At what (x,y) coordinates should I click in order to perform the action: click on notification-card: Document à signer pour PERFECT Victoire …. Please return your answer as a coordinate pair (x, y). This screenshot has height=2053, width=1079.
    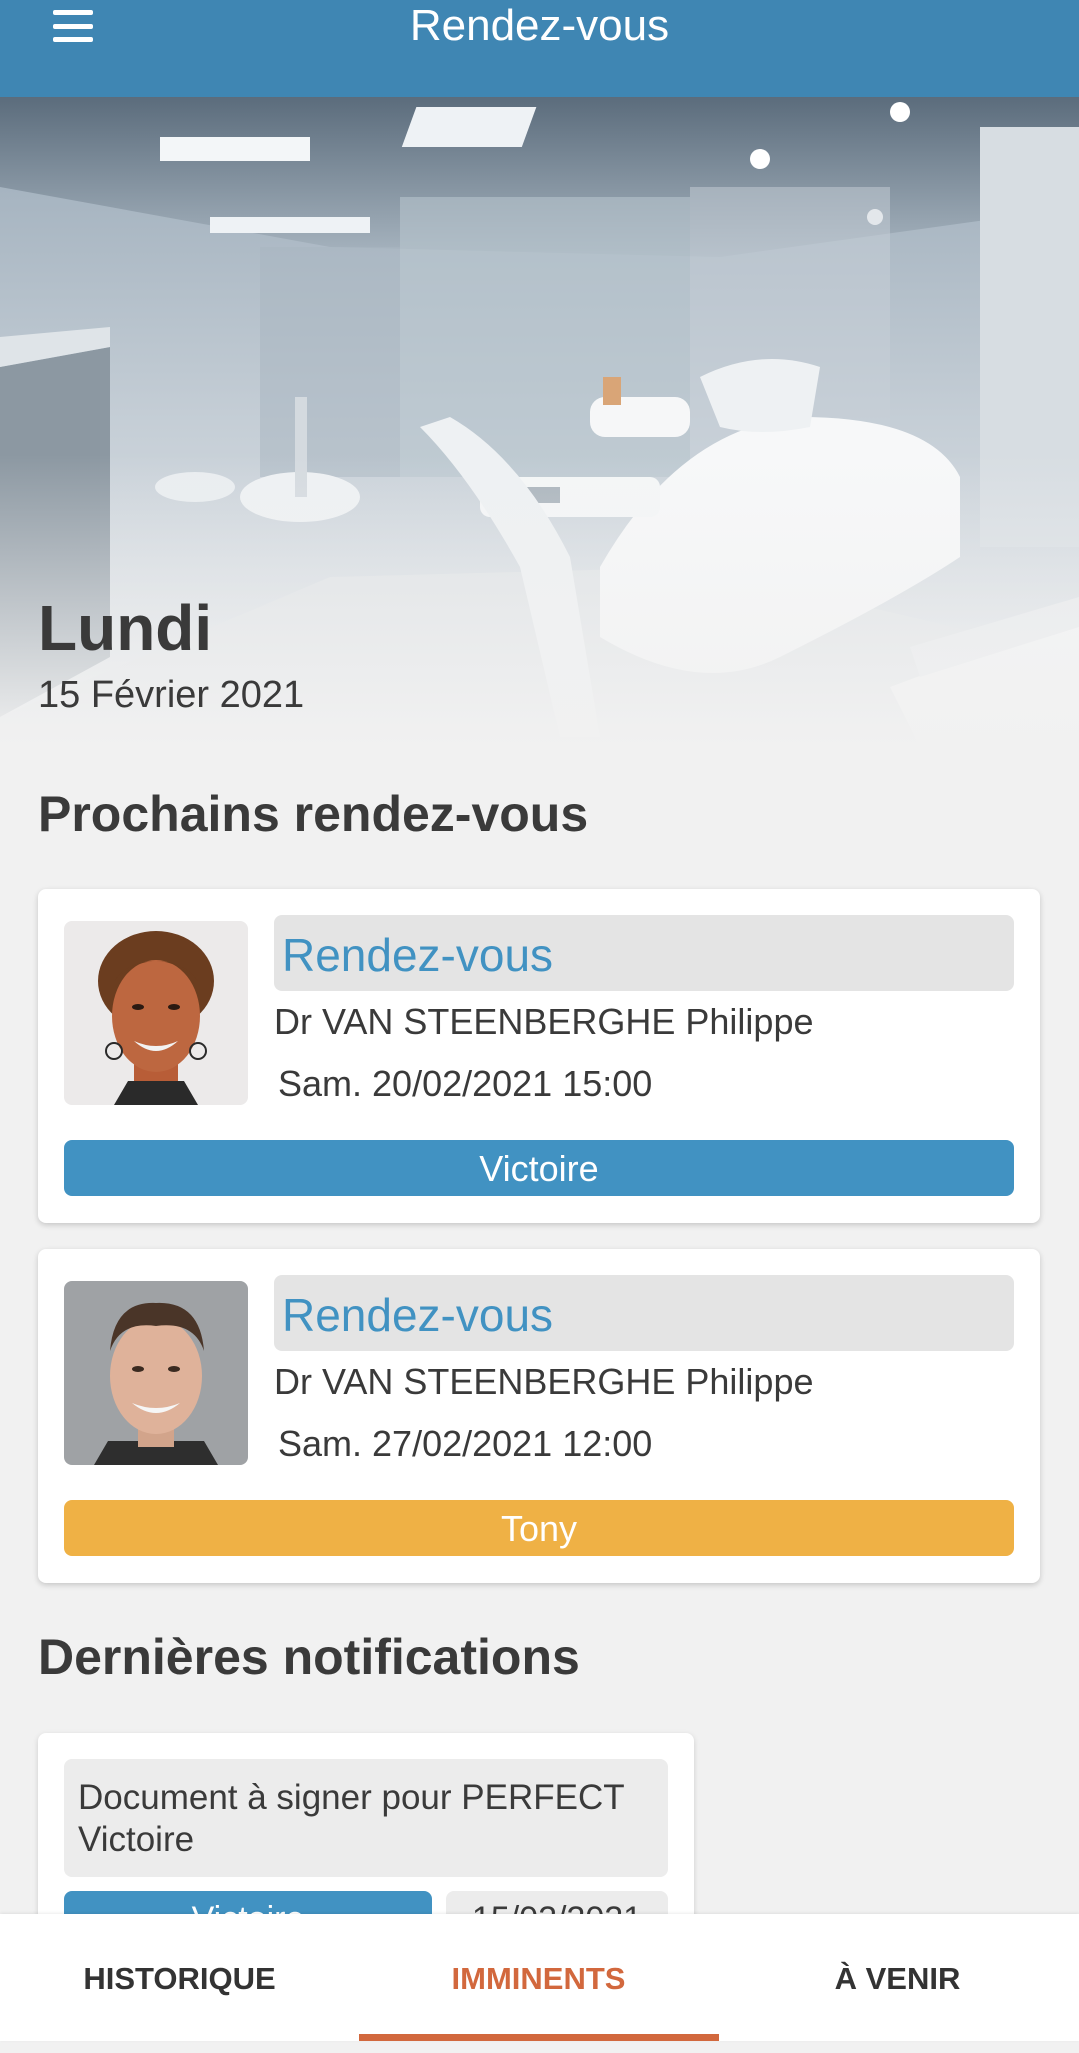
    Looking at the image, I should click on (366, 1840).